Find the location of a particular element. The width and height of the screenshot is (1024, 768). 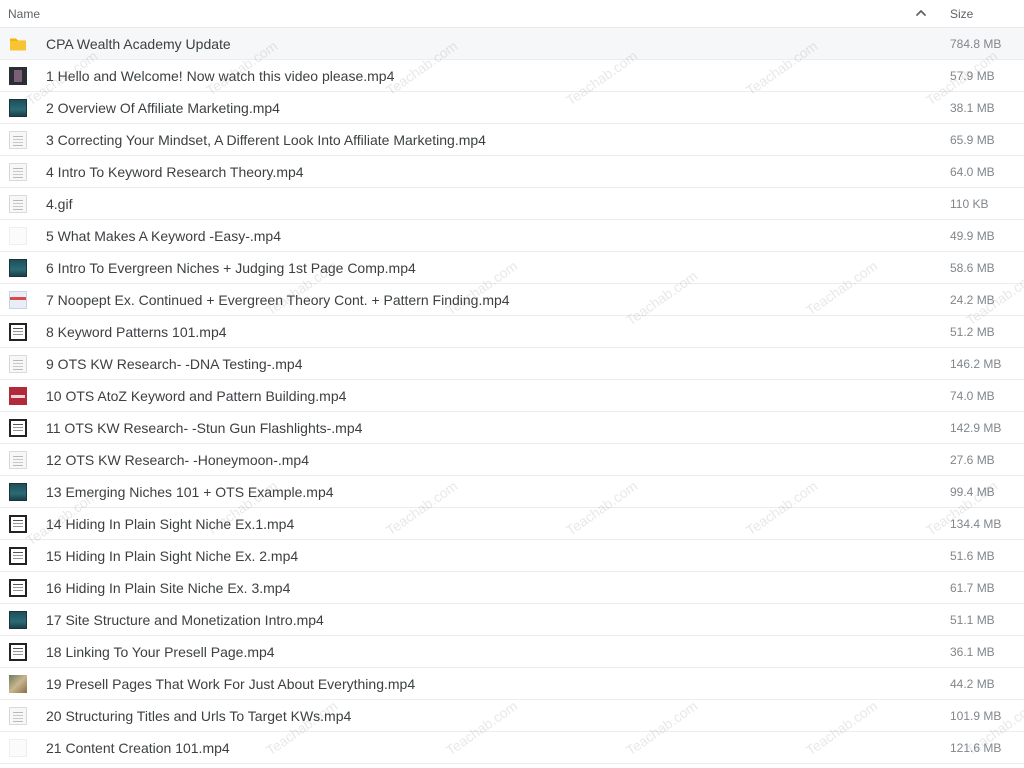

file-size: 57.9 MB is located at coordinates (972, 76).